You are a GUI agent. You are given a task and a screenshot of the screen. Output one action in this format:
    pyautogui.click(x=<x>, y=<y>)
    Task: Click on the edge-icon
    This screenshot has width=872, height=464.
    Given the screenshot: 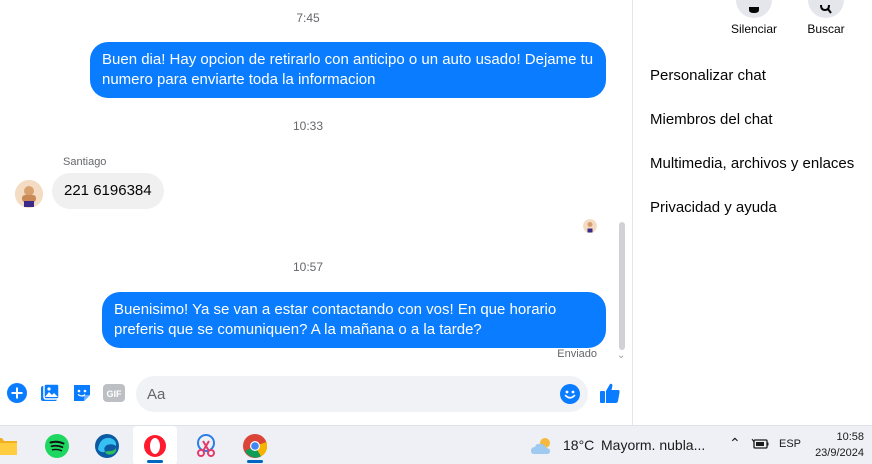 What is the action you would take?
    pyautogui.click(x=107, y=446)
    